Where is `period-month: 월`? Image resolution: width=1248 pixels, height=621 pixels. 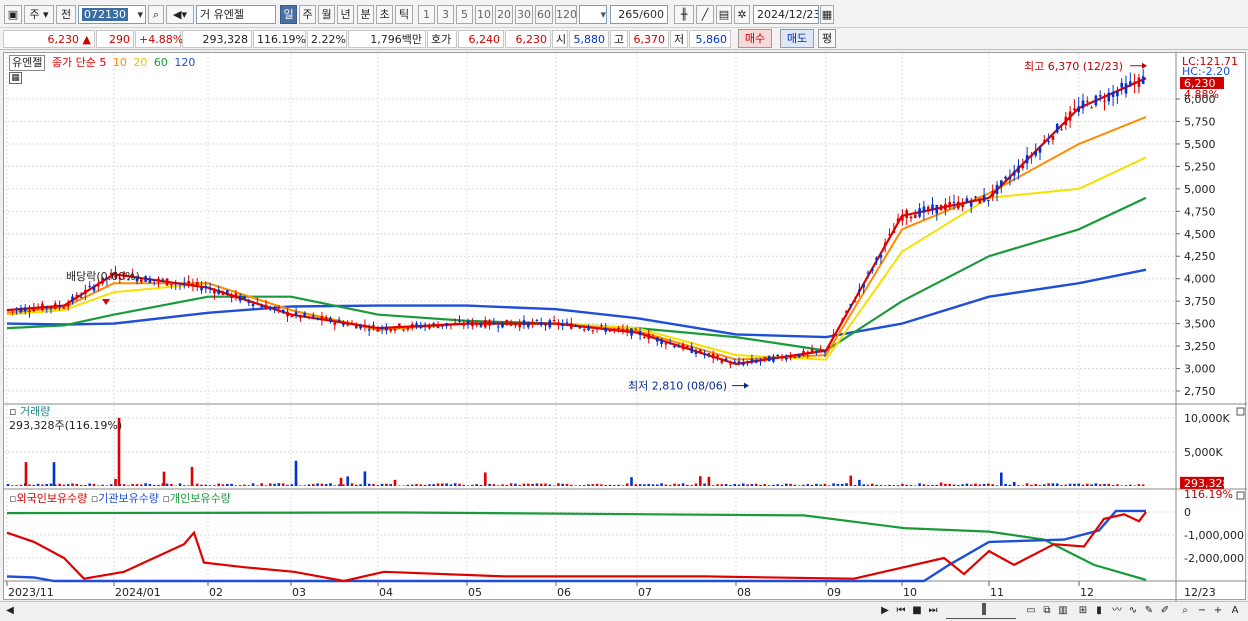
period-month: 월 is located at coordinates (326, 14).